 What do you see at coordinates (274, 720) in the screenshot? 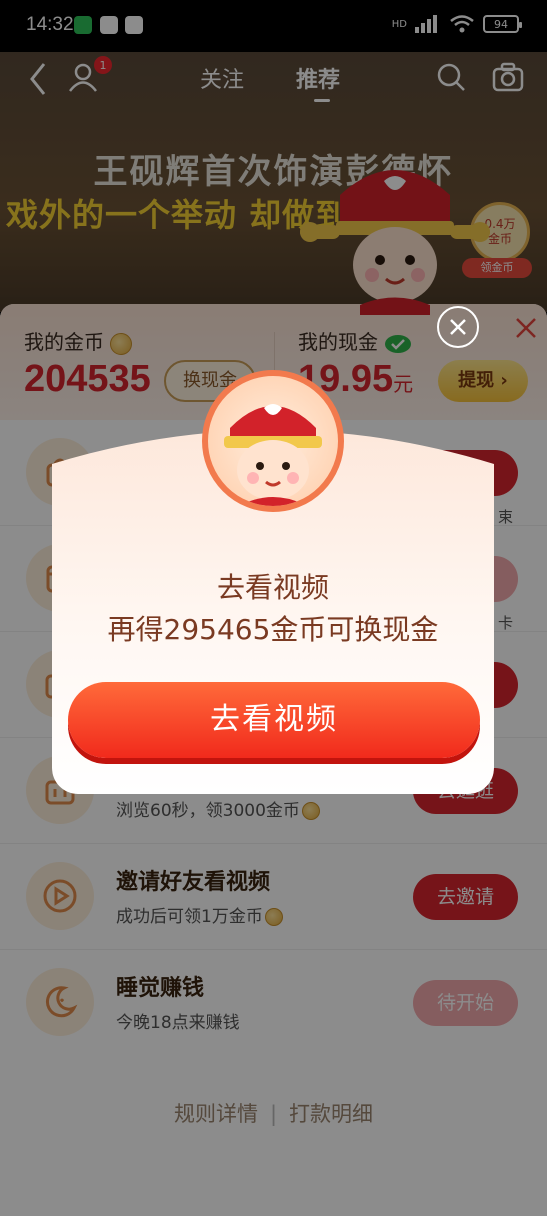
I see `watch-video-button: 去看视频` at bounding box center [274, 720].